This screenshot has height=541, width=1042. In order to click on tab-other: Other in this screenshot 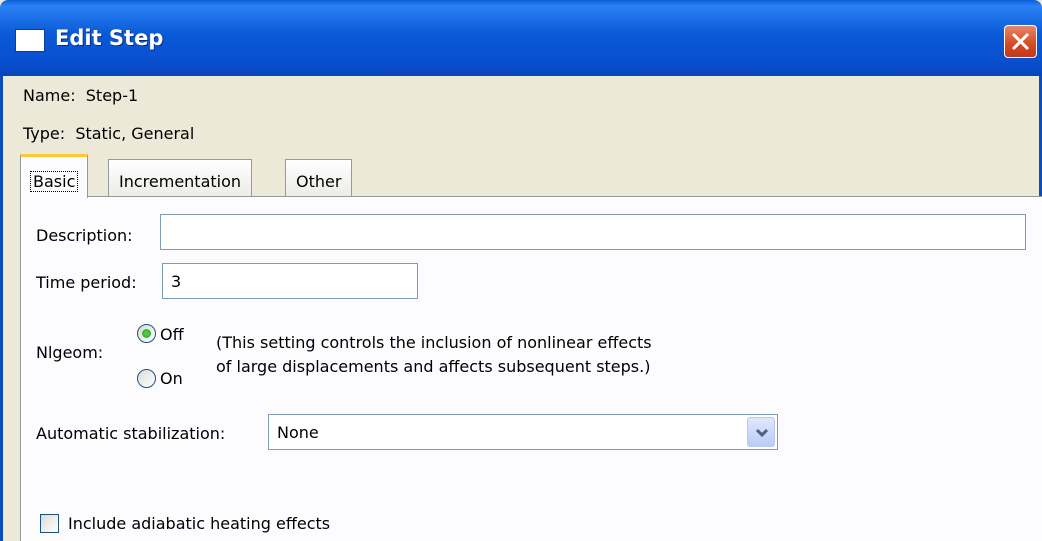, I will do `click(319, 178)`.